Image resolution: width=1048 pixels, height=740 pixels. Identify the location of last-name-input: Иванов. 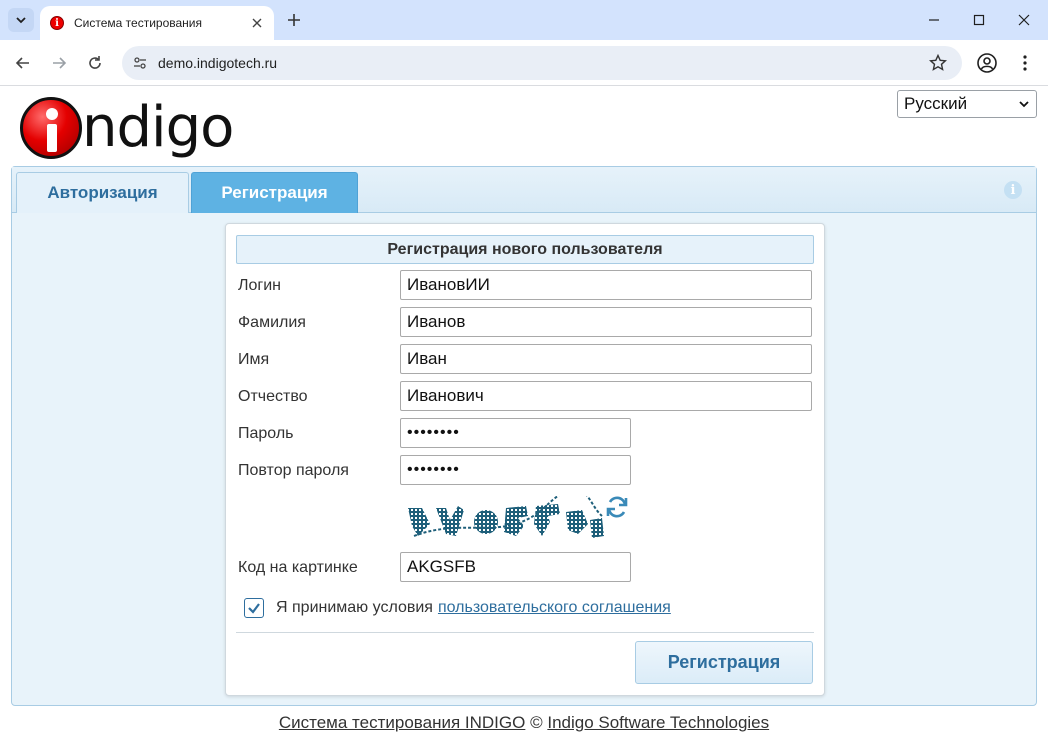
(606, 322).